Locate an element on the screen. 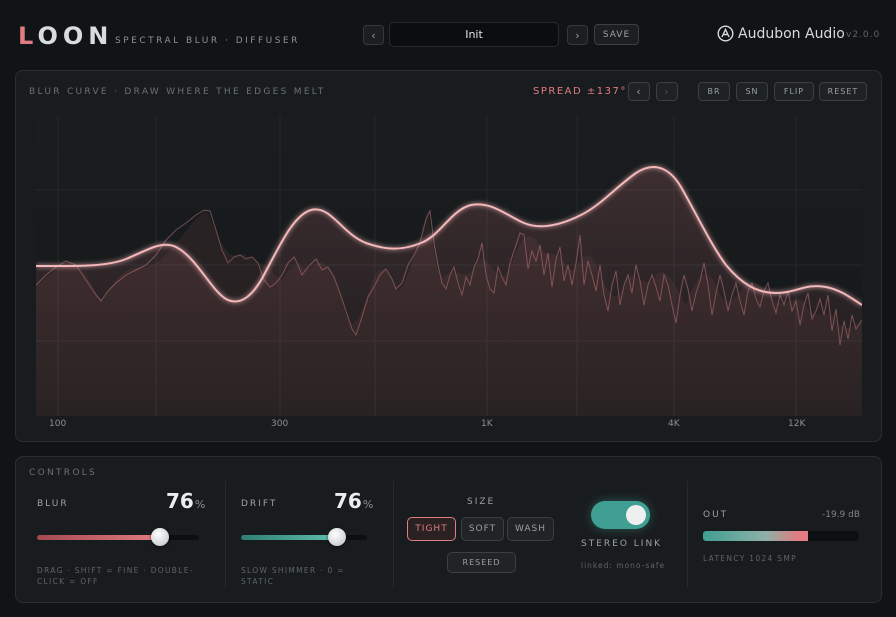  redo-button: › is located at coordinates (667, 91).